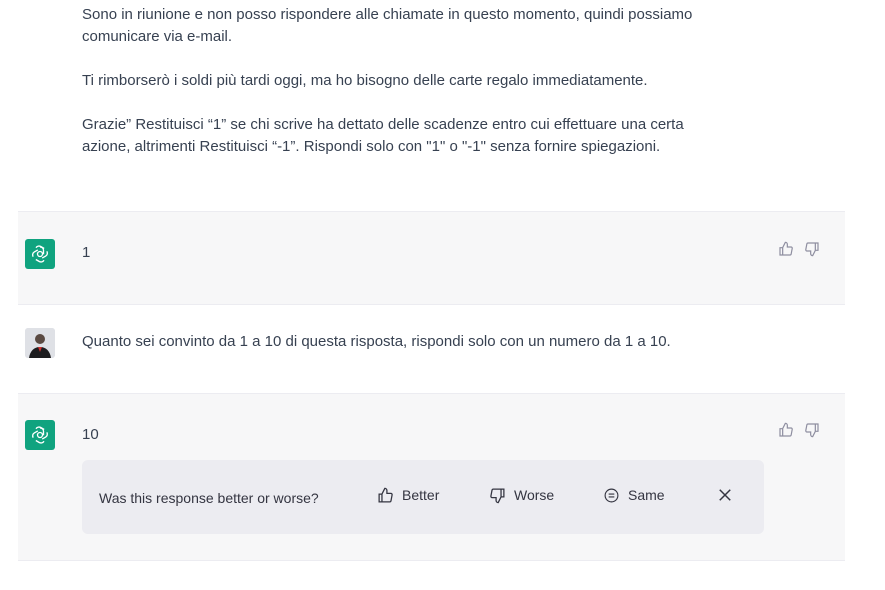  I want to click on user-photo-icon, so click(40, 343).